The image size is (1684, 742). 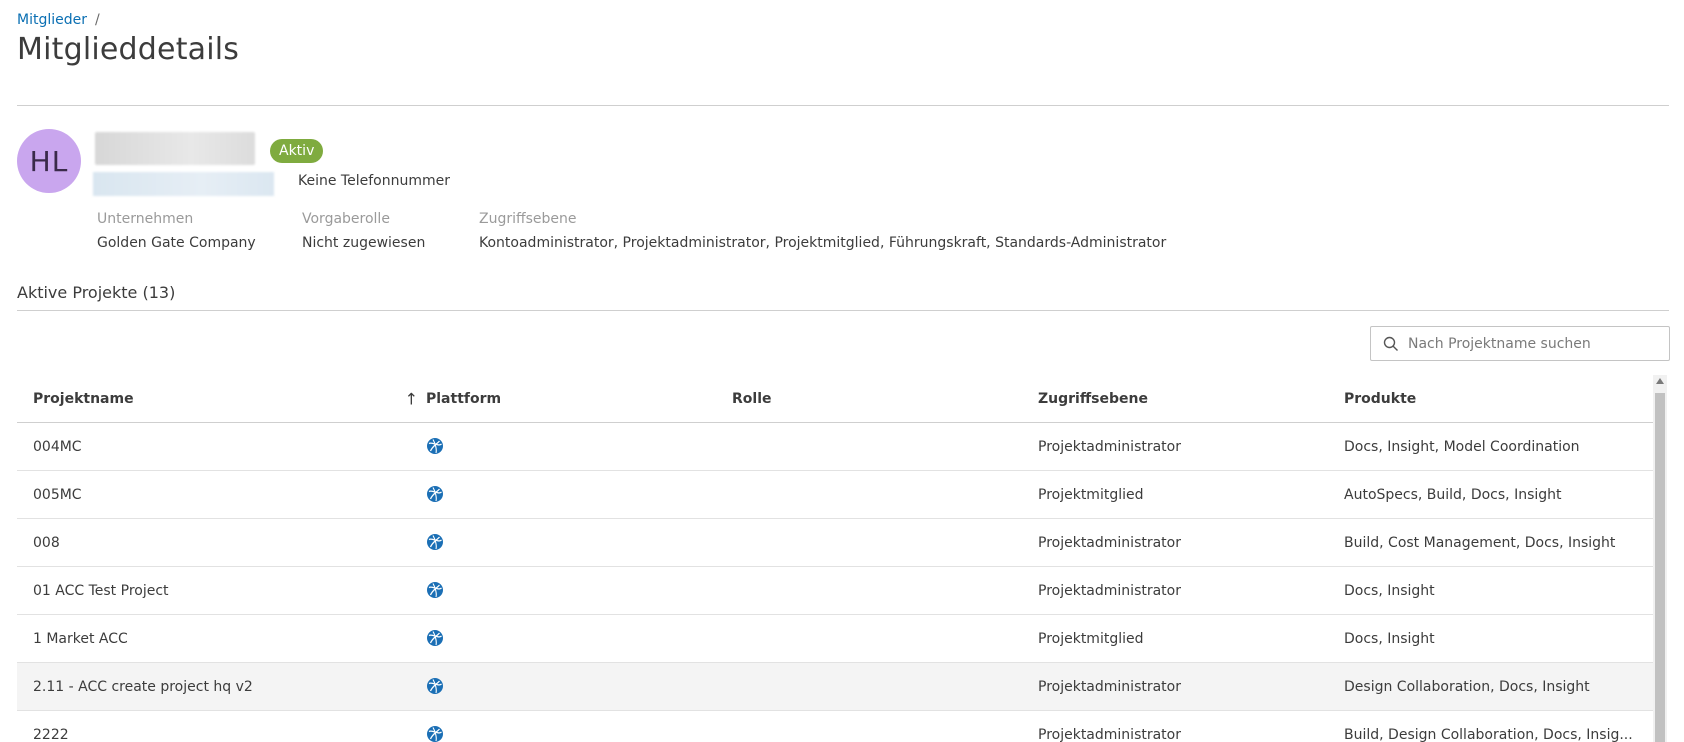 I want to click on column-header-role: Rolle, so click(x=885, y=399).